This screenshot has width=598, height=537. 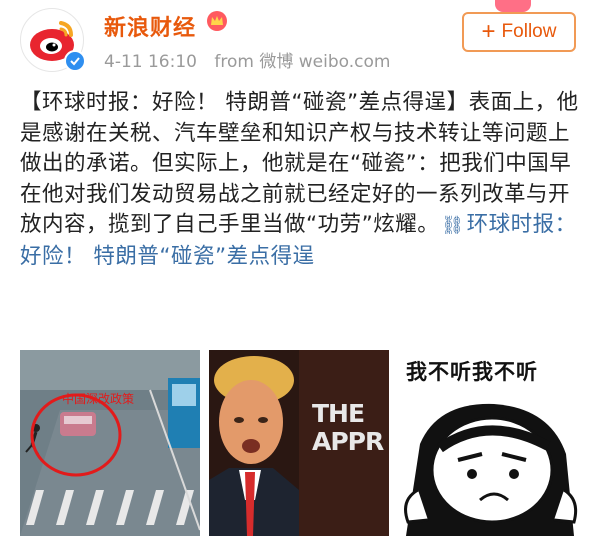 I want to click on source-name: 微博 weibo.com, so click(x=324, y=62).